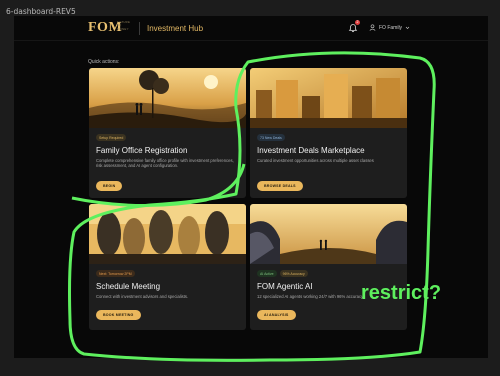 The height and width of the screenshot is (376, 500). I want to click on frame-label: 6-dashboard-REV5, so click(41, 11).